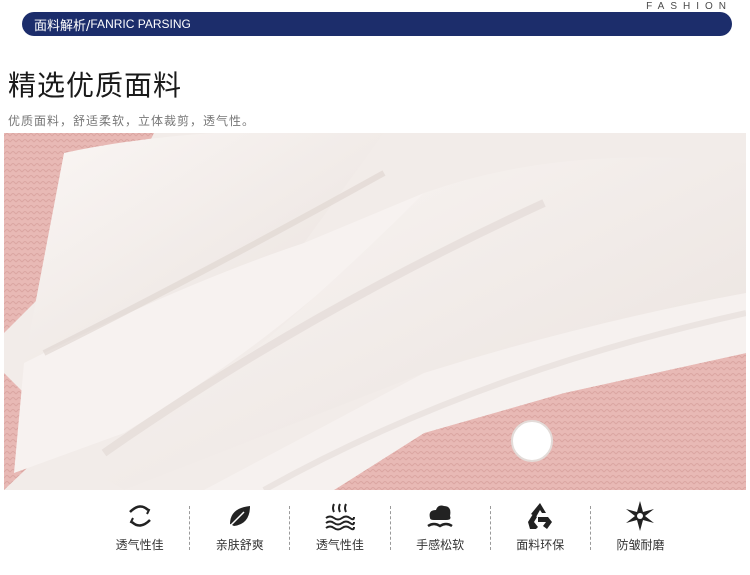 The height and width of the screenshot is (575, 750). Describe the element at coordinates (440, 516) in the screenshot. I see `cloud-hand-icon` at that location.